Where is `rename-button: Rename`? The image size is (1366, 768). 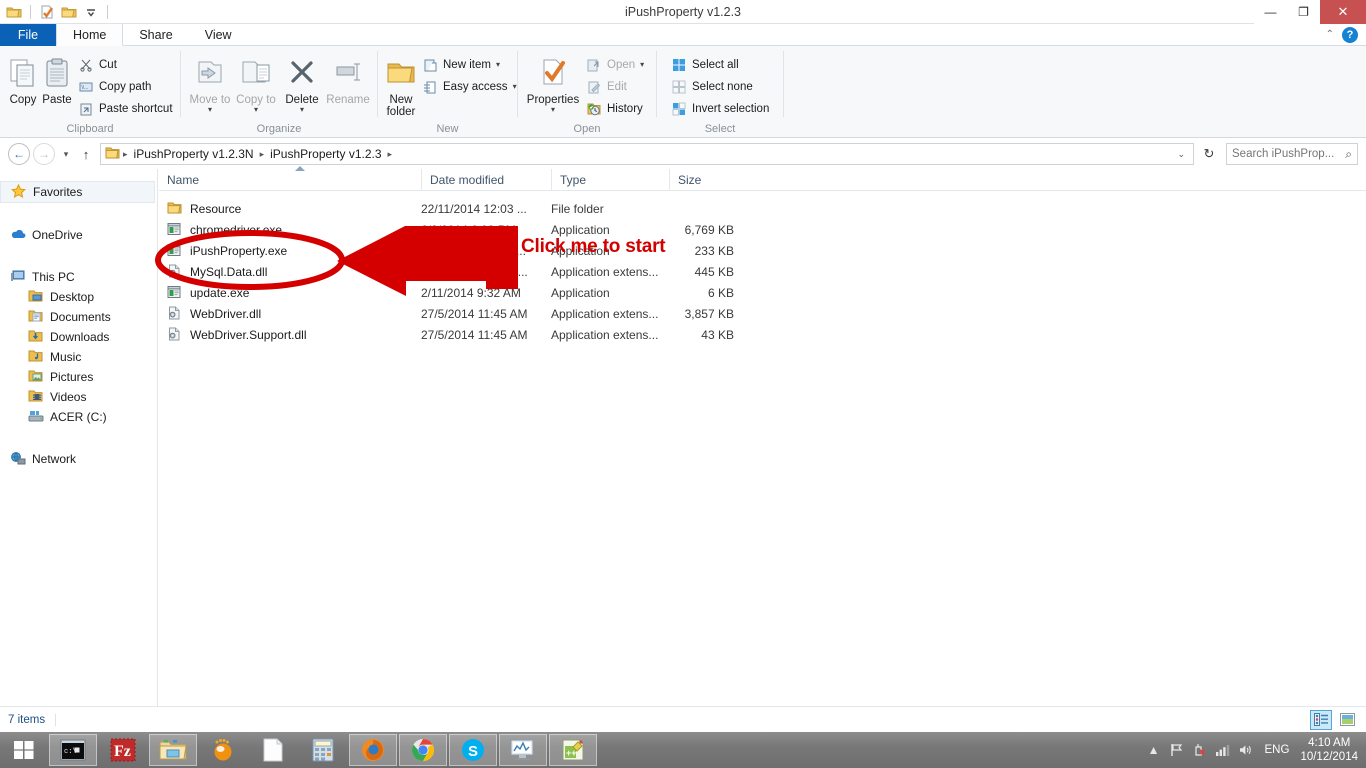 rename-button: Rename is located at coordinates (348, 78).